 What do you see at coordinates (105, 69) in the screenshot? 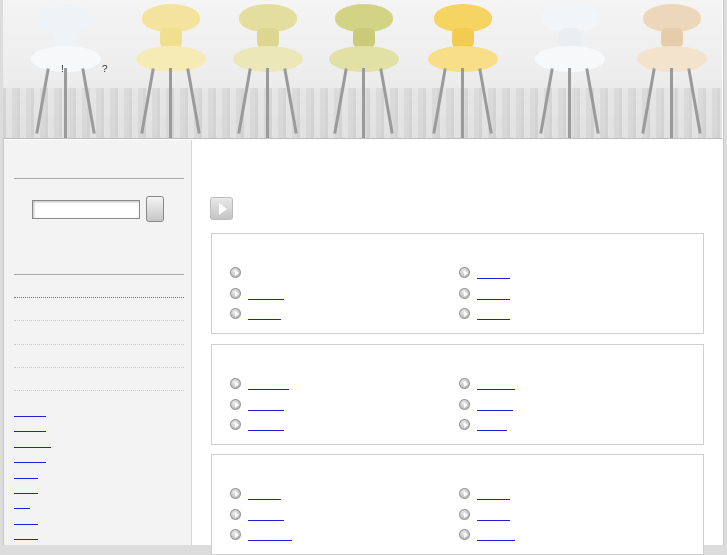
I see `banner-text-right: ?` at bounding box center [105, 69].